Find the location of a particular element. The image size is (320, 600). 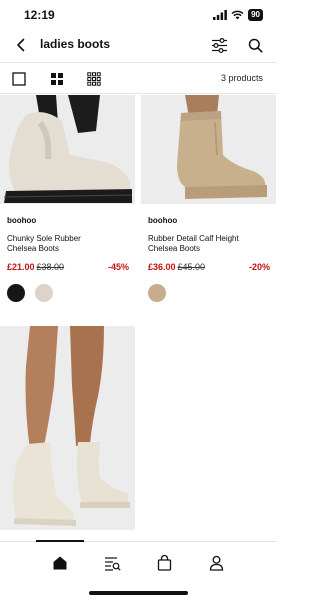

product-photo-boot-sock is located at coordinates (67, 428).